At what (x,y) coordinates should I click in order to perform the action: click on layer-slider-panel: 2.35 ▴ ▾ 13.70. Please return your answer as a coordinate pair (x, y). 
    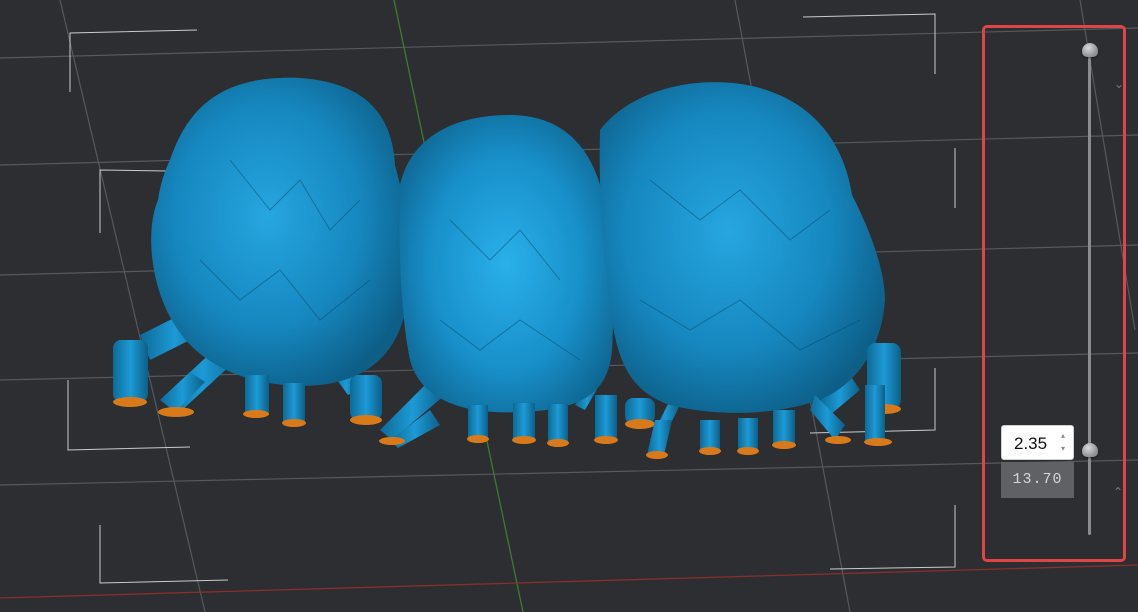
    Looking at the image, I should click on (1054, 293).